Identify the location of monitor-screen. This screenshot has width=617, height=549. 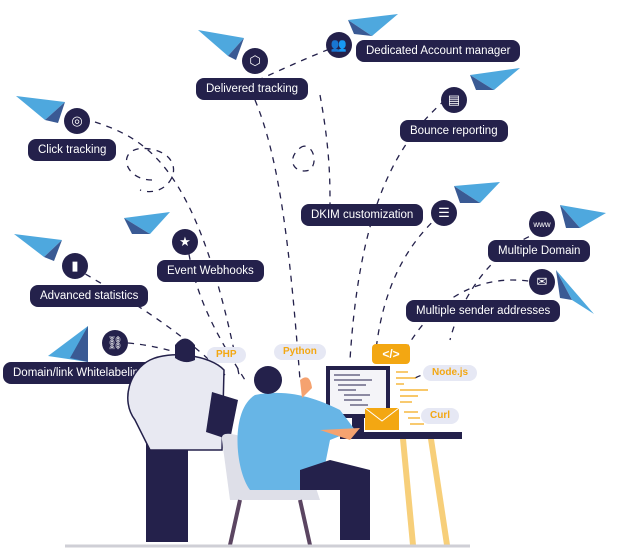
(358, 392).